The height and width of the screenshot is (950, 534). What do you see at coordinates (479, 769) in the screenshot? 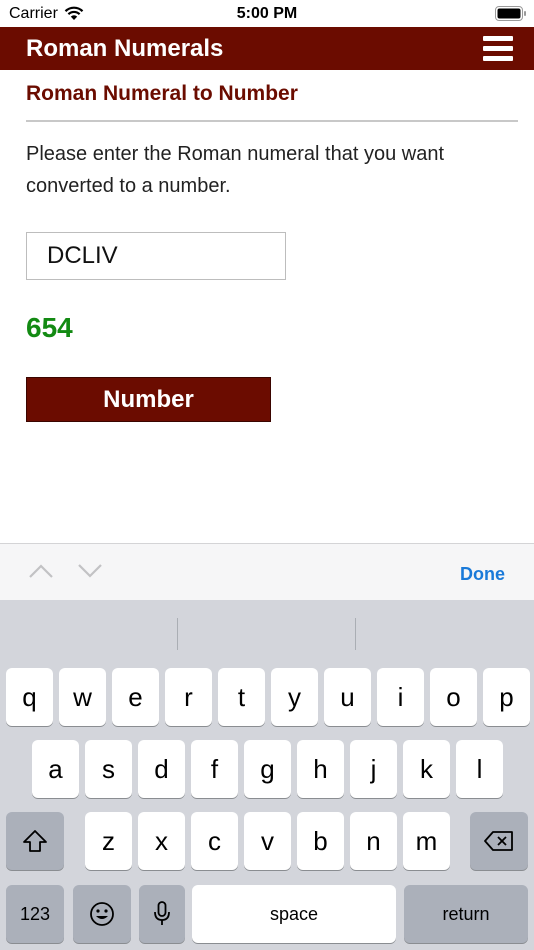
I see `key-l: l` at bounding box center [479, 769].